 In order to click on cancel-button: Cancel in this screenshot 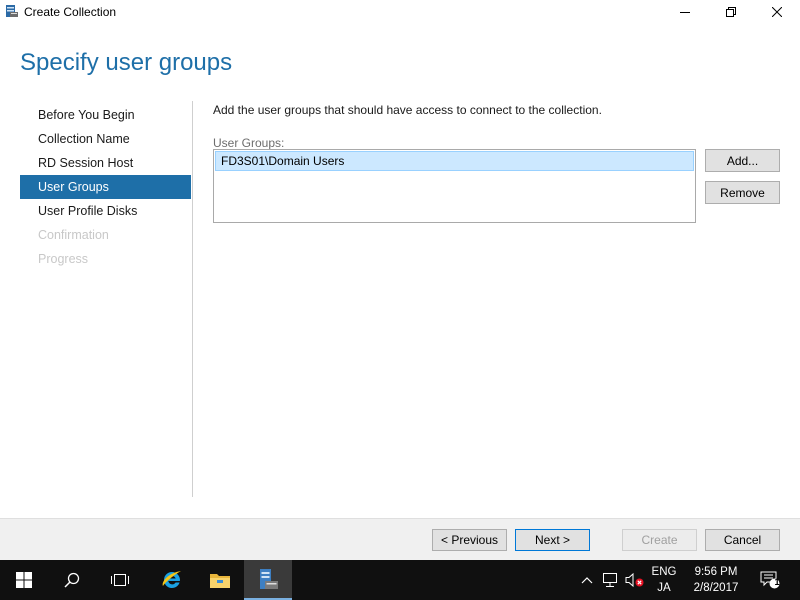, I will do `click(742, 540)`.